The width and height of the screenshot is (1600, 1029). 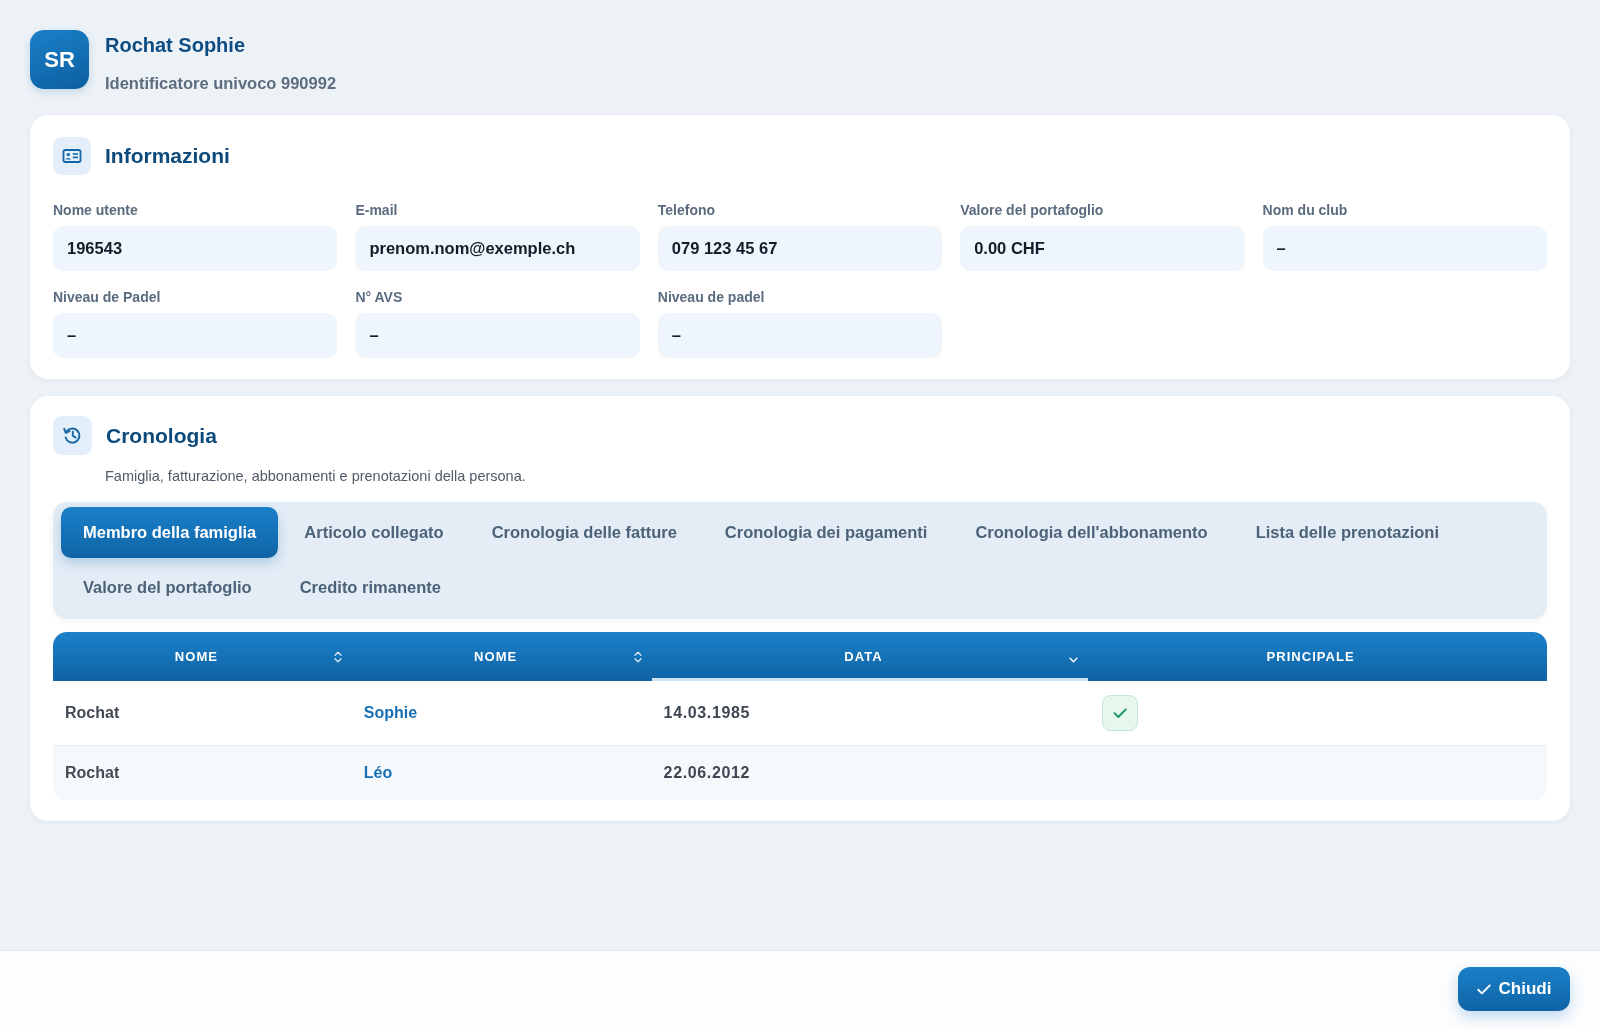 I want to click on tab: Cronologia delle fatture, so click(x=584, y=532).